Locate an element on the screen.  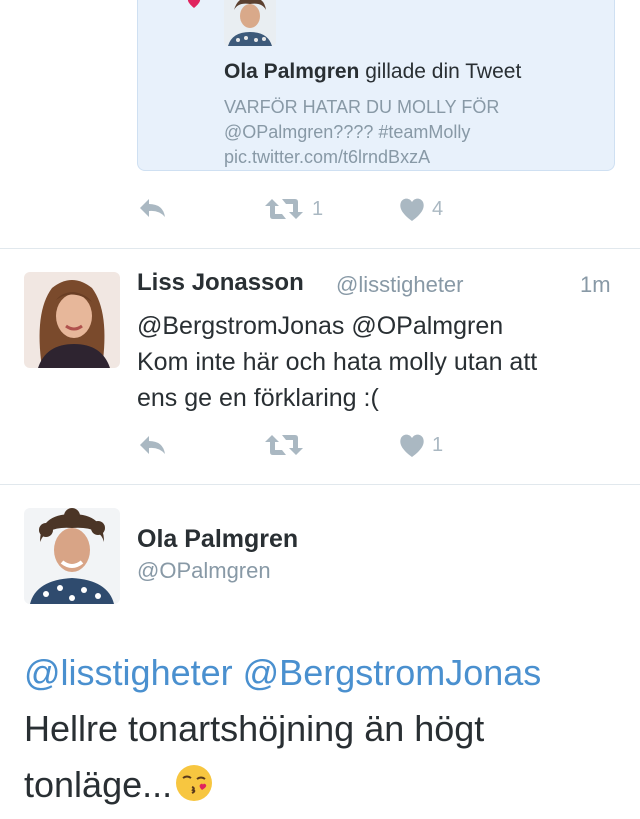
notification-action: gillade din Tweet is located at coordinates (443, 71).